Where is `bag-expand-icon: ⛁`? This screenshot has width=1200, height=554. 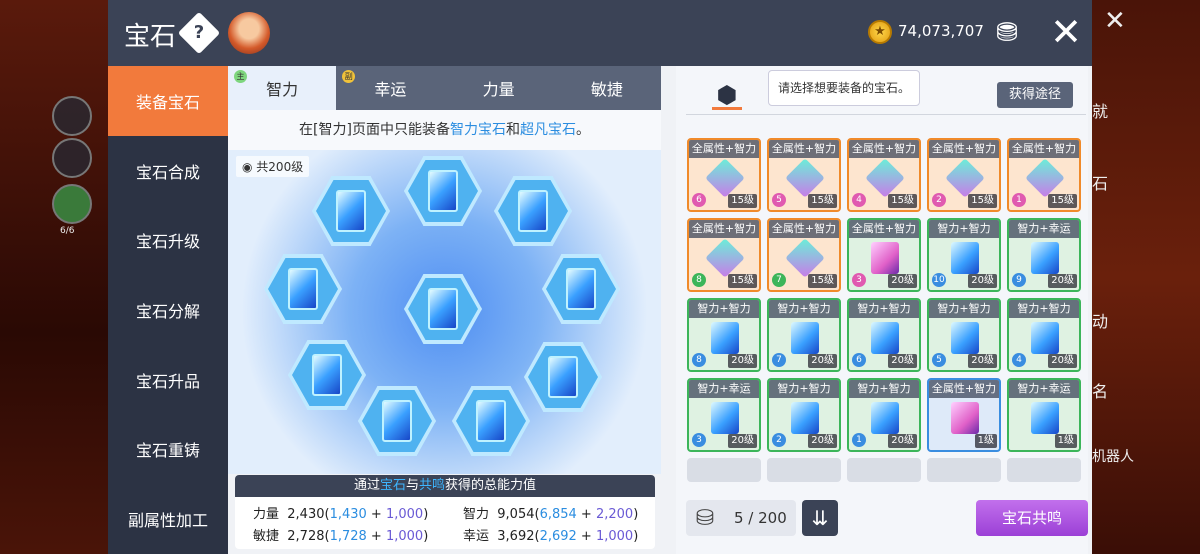 bag-expand-icon: ⛁ is located at coordinates (705, 519).